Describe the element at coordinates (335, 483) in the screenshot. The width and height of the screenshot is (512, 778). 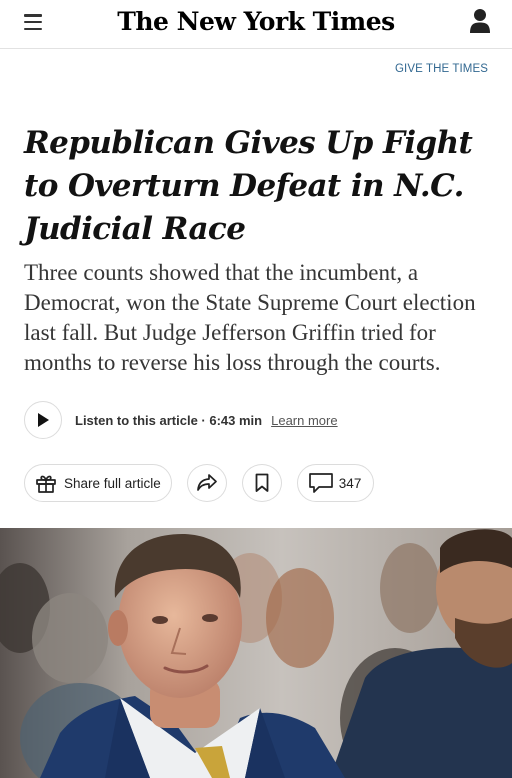
I see `comments-button: 347` at that location.